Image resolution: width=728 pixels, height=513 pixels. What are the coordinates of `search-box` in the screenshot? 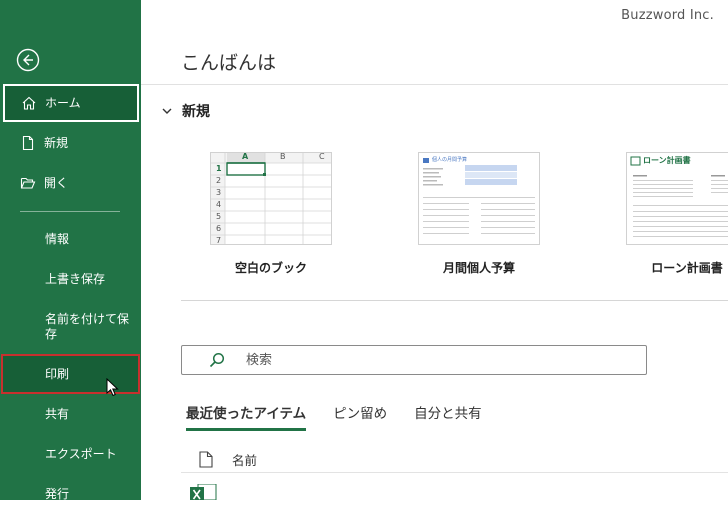 It's located at (414, 360).